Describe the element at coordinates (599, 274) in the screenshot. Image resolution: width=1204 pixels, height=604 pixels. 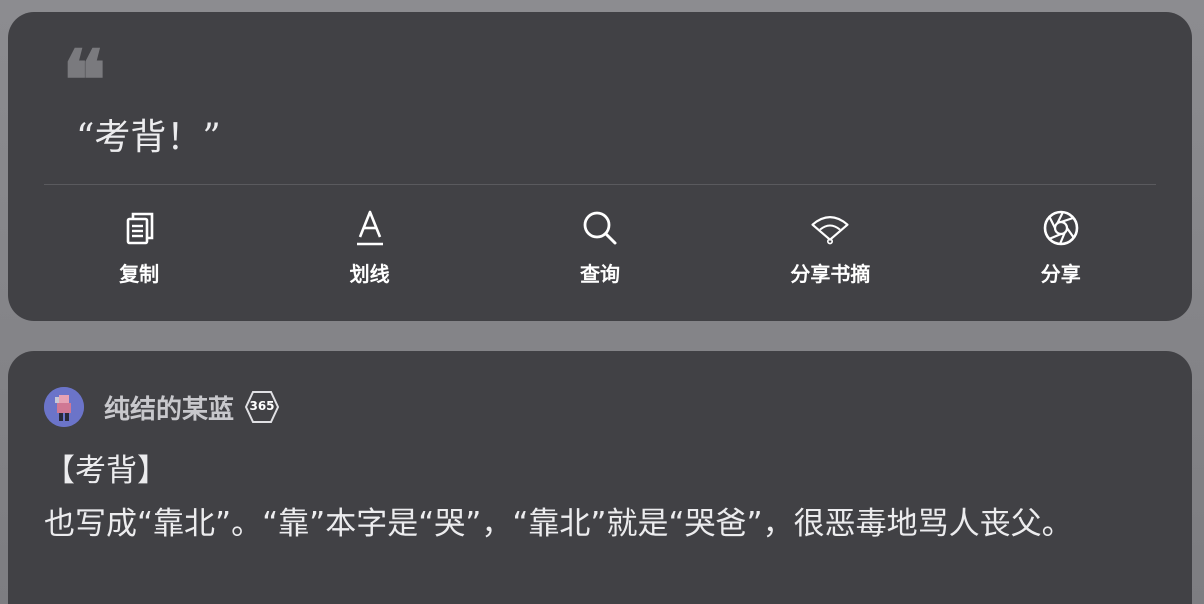
I see `lookup-label: 查询` at that location.